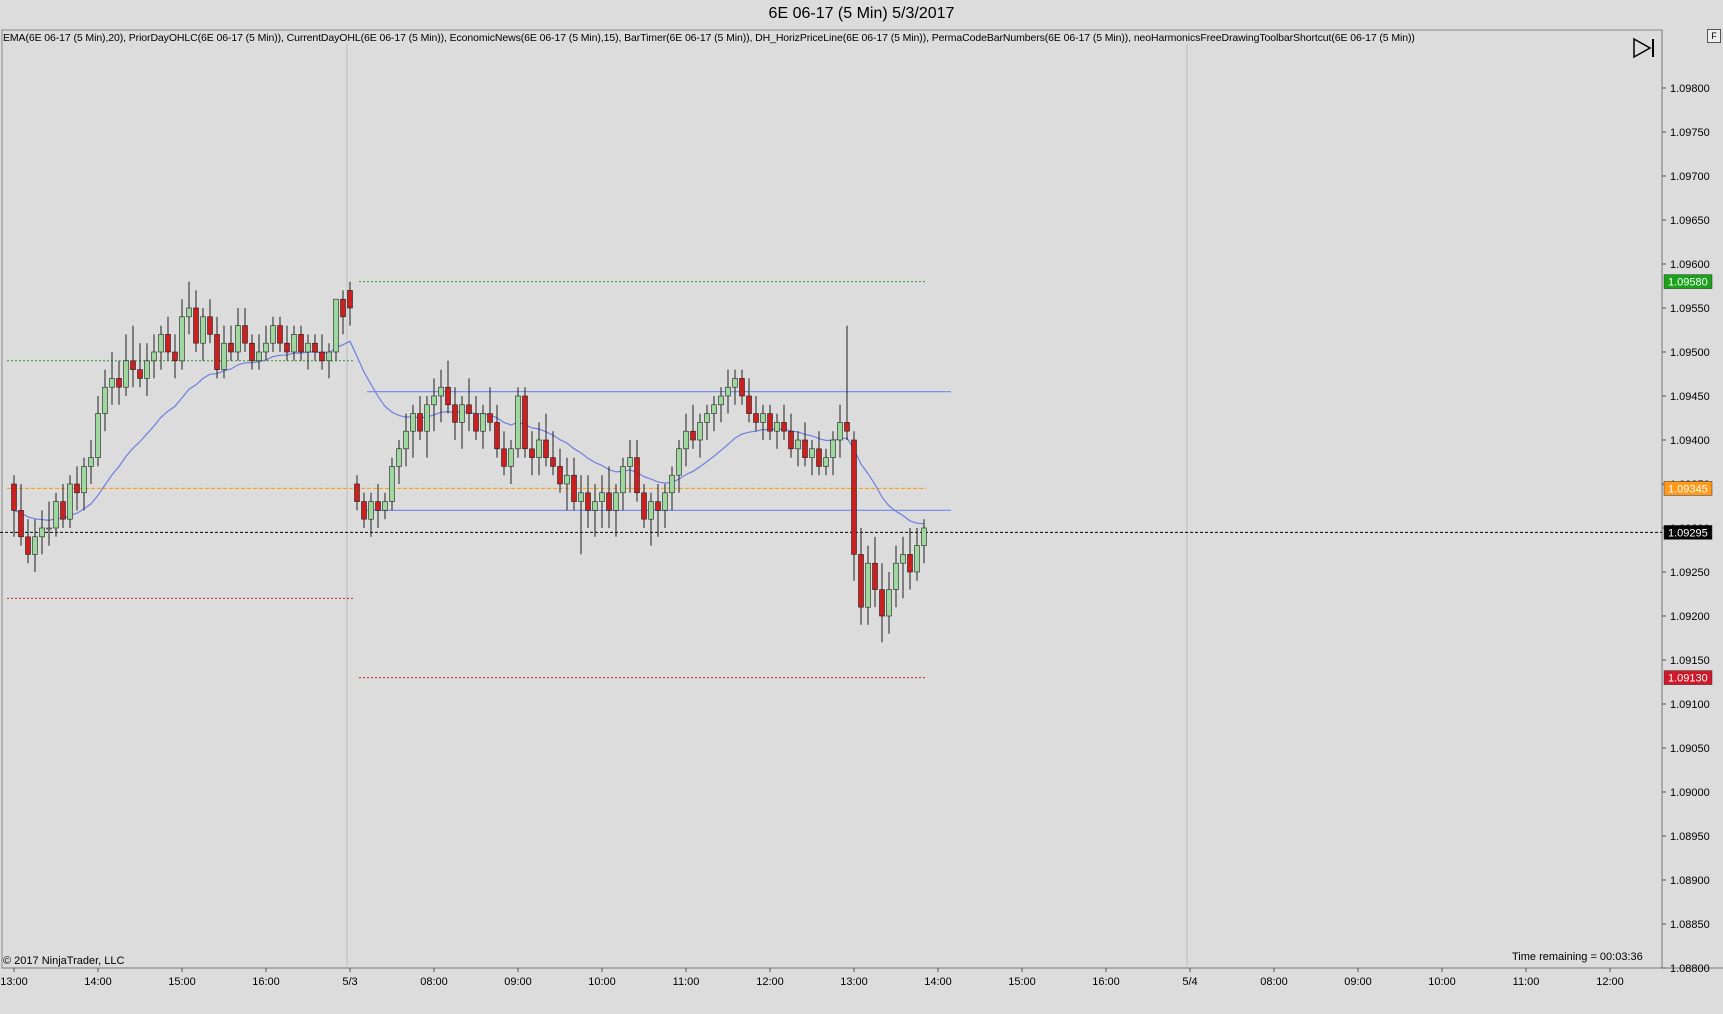  Describe the element at coordinates (1690, 661) in the screenshot. I see `price-tick-label: 1.09150` at that location.